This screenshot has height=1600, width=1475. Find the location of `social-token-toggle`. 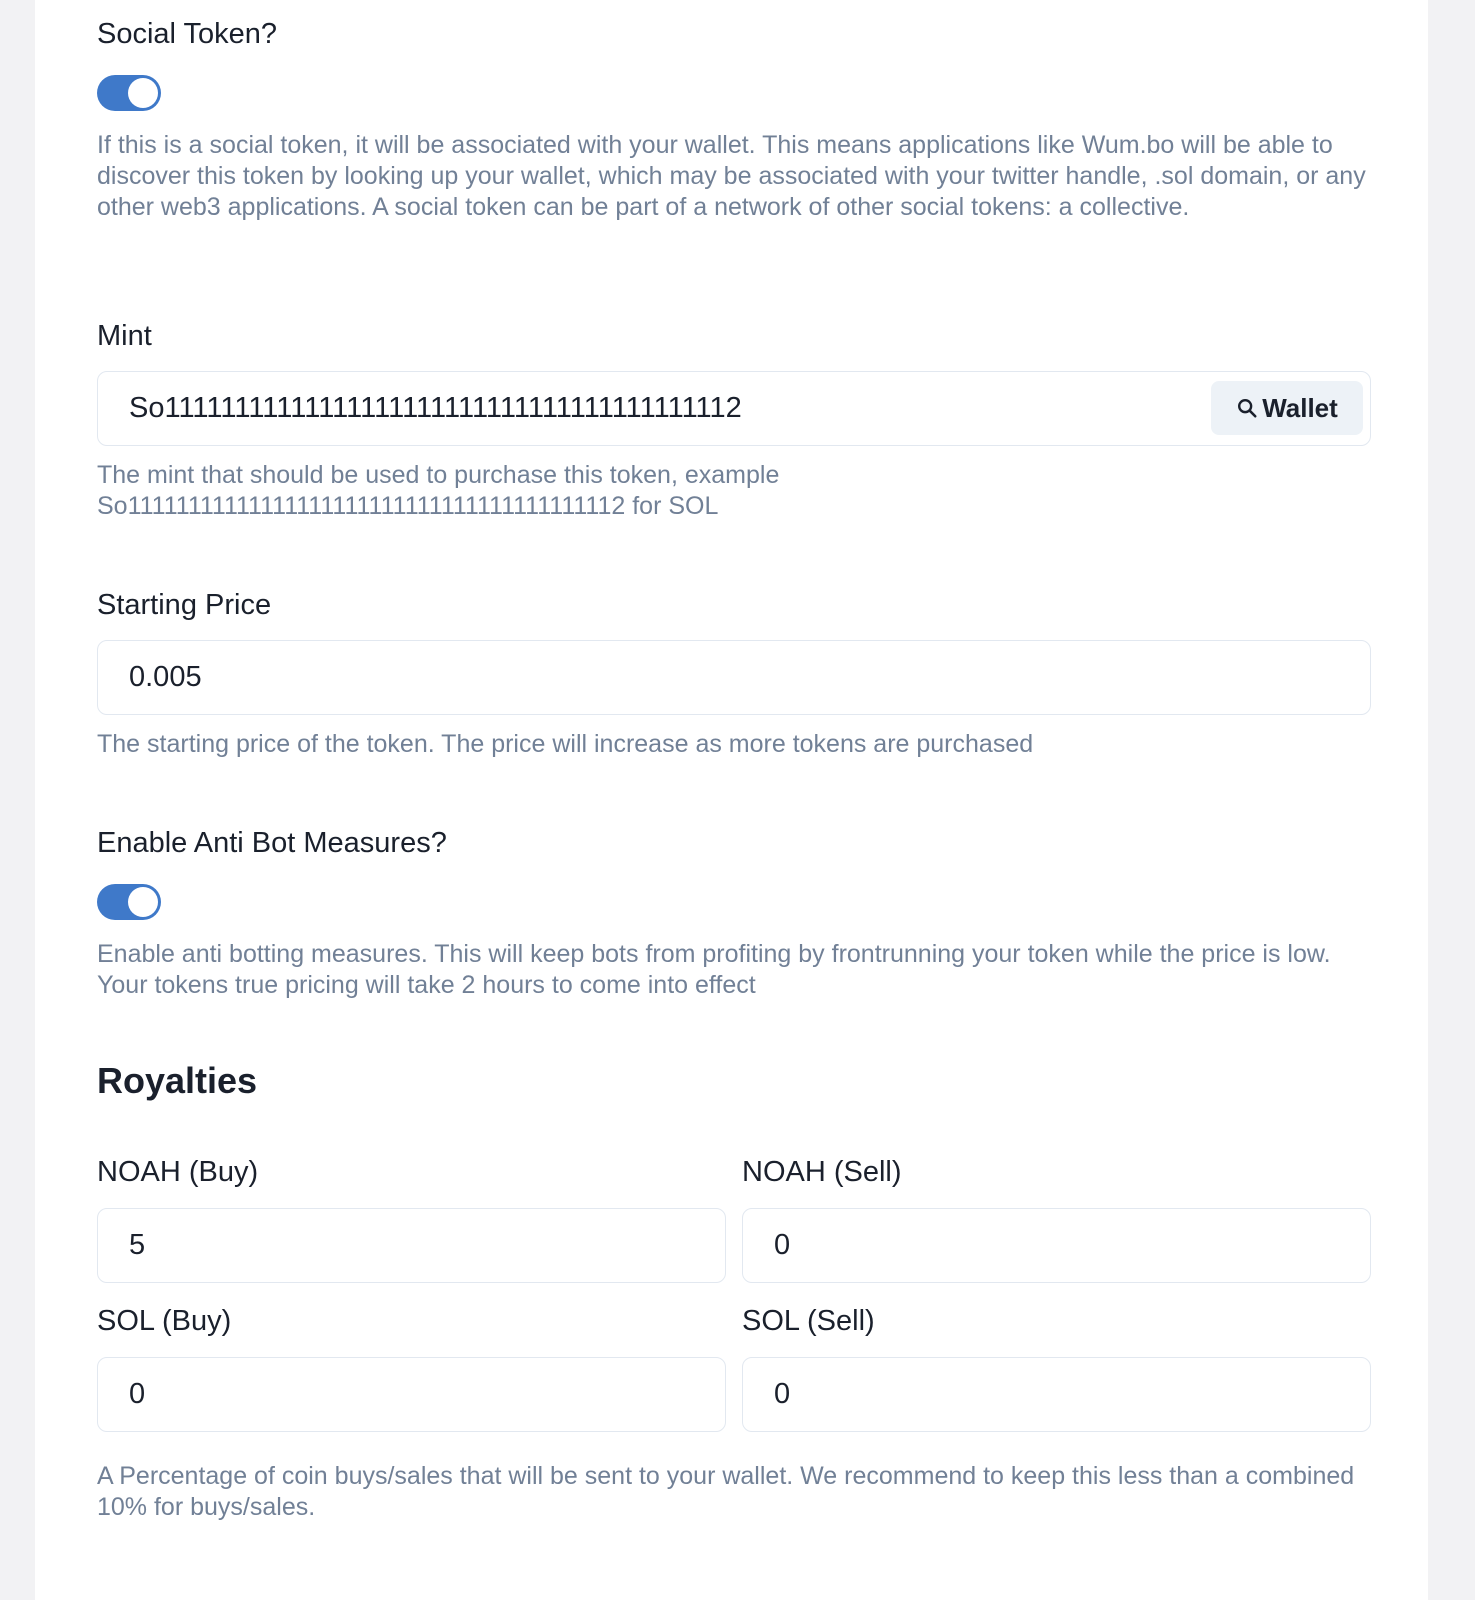

social-token-toggle is located at coordinates (129, 93).